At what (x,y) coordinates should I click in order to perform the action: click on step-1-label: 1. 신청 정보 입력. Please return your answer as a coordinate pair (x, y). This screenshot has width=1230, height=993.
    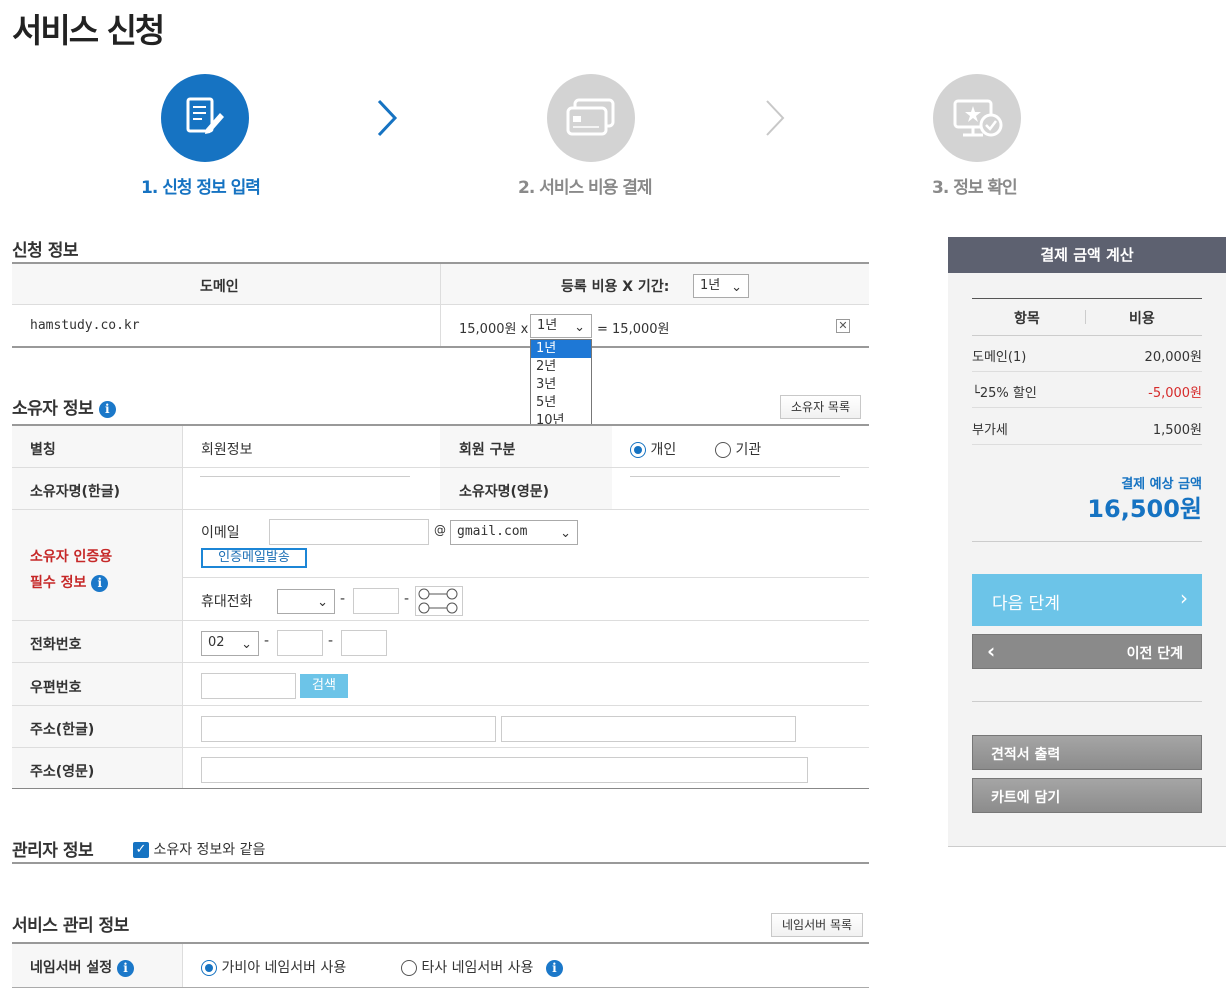
    Looking at the image, I should click on (201, 188).